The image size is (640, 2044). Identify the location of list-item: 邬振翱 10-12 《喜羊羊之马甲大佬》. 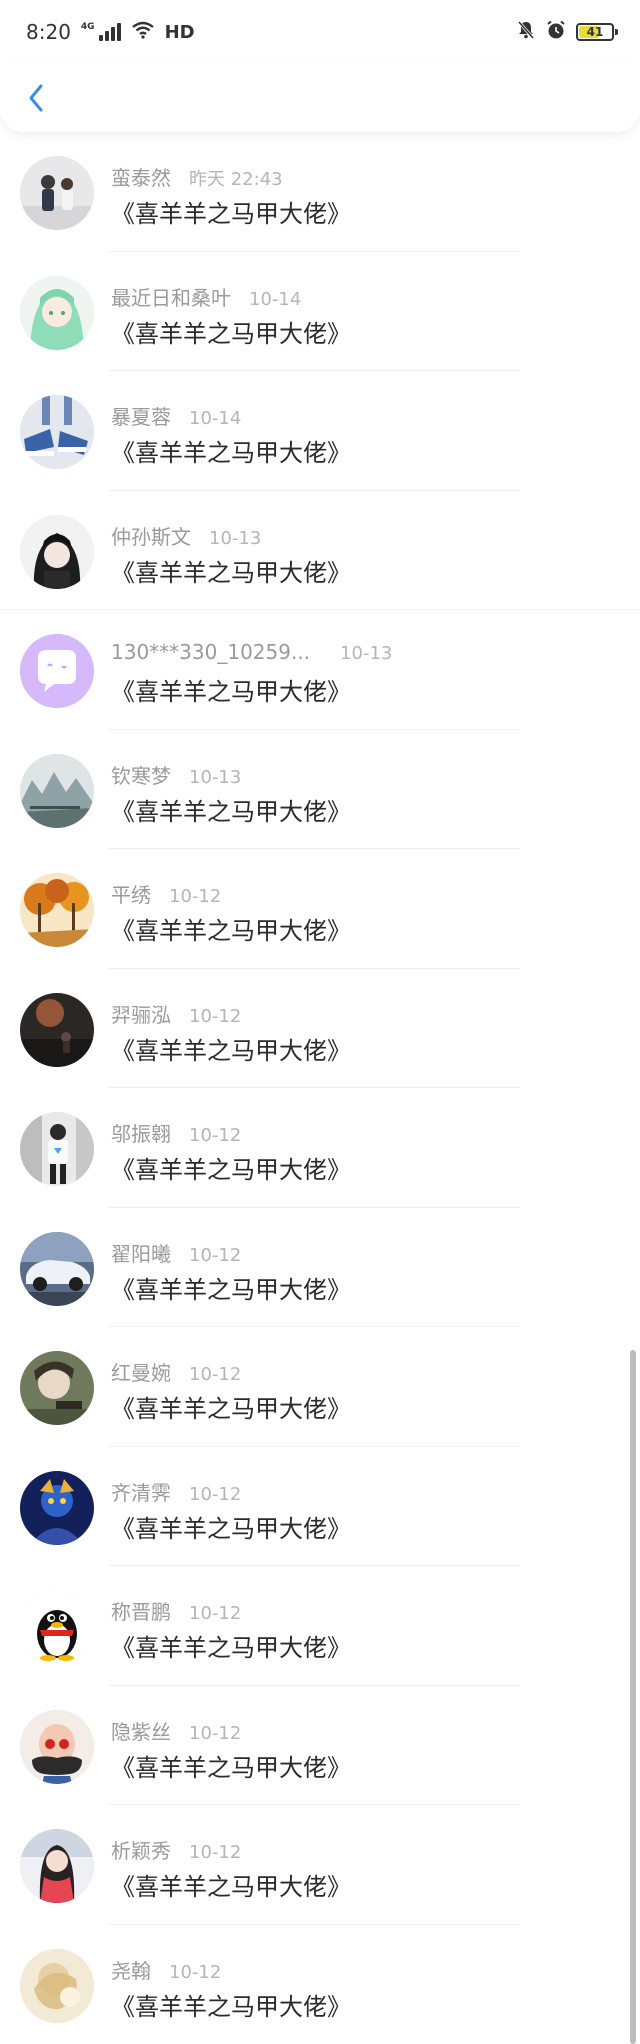
(320, 1148).